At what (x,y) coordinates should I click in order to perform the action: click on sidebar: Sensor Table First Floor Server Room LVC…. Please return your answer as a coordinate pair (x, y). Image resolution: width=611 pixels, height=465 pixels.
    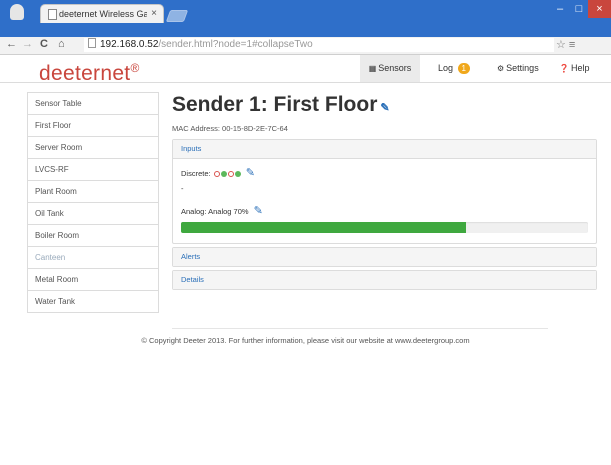
    Looking at the image, I should click on (93, 202).